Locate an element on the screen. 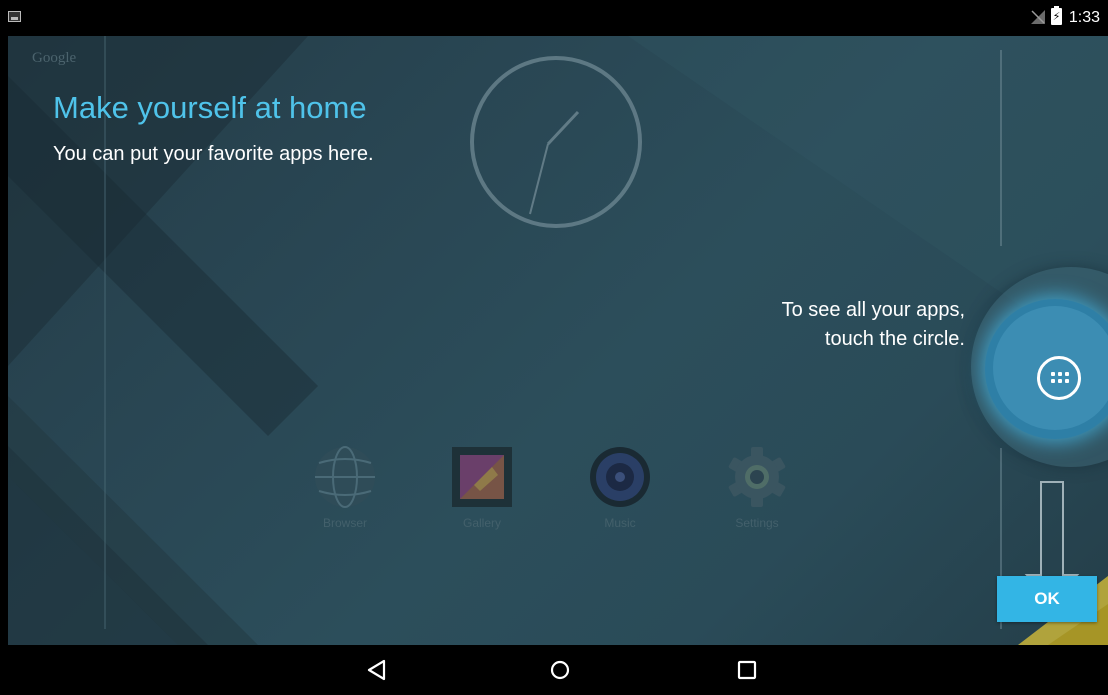 This screenshot has height=695, width=1108. status-bar: 1:33 is located at coordinates (554, 18).